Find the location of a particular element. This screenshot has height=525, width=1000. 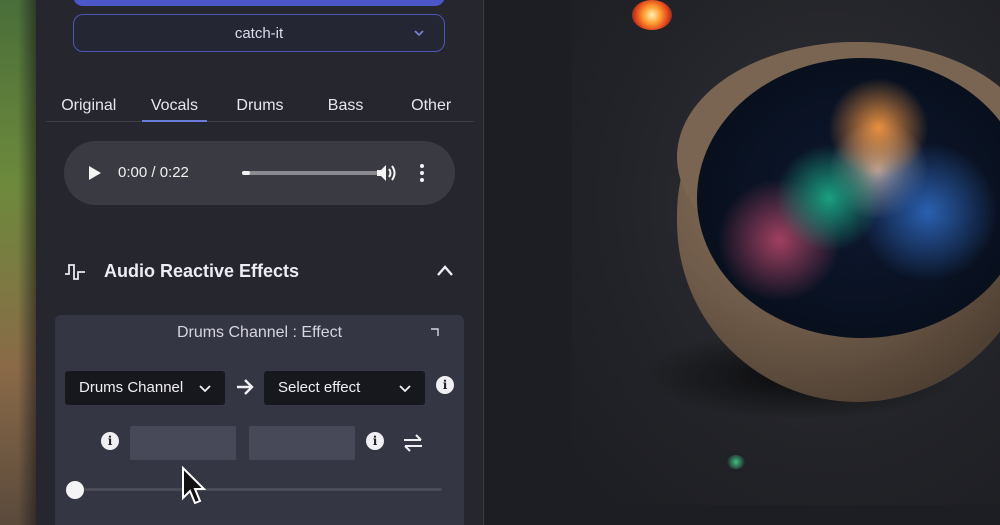

project-select-value: catch-it is located at coordinates (259, 33).